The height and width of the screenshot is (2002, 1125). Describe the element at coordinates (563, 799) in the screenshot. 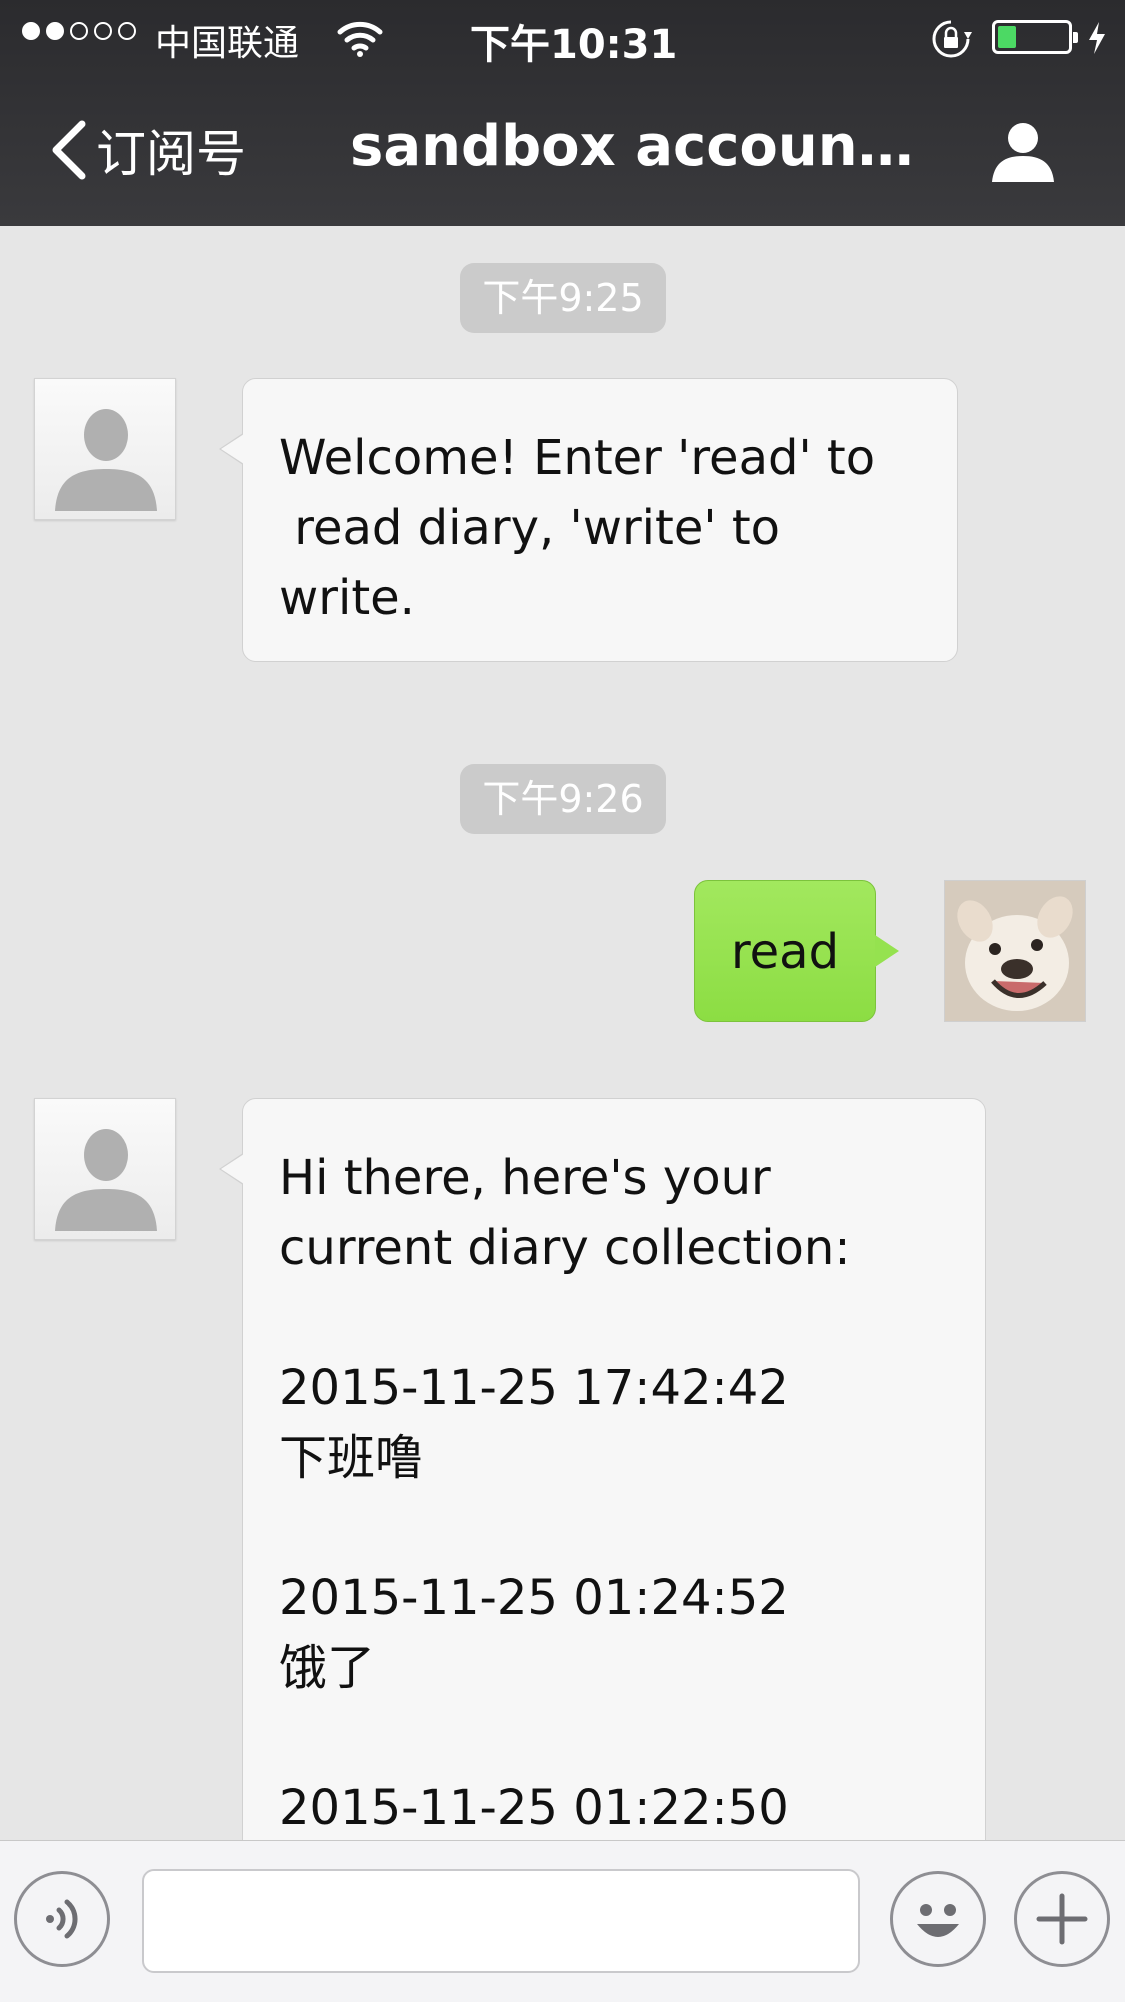

I see `timestamp: 下午9:26` at that location.